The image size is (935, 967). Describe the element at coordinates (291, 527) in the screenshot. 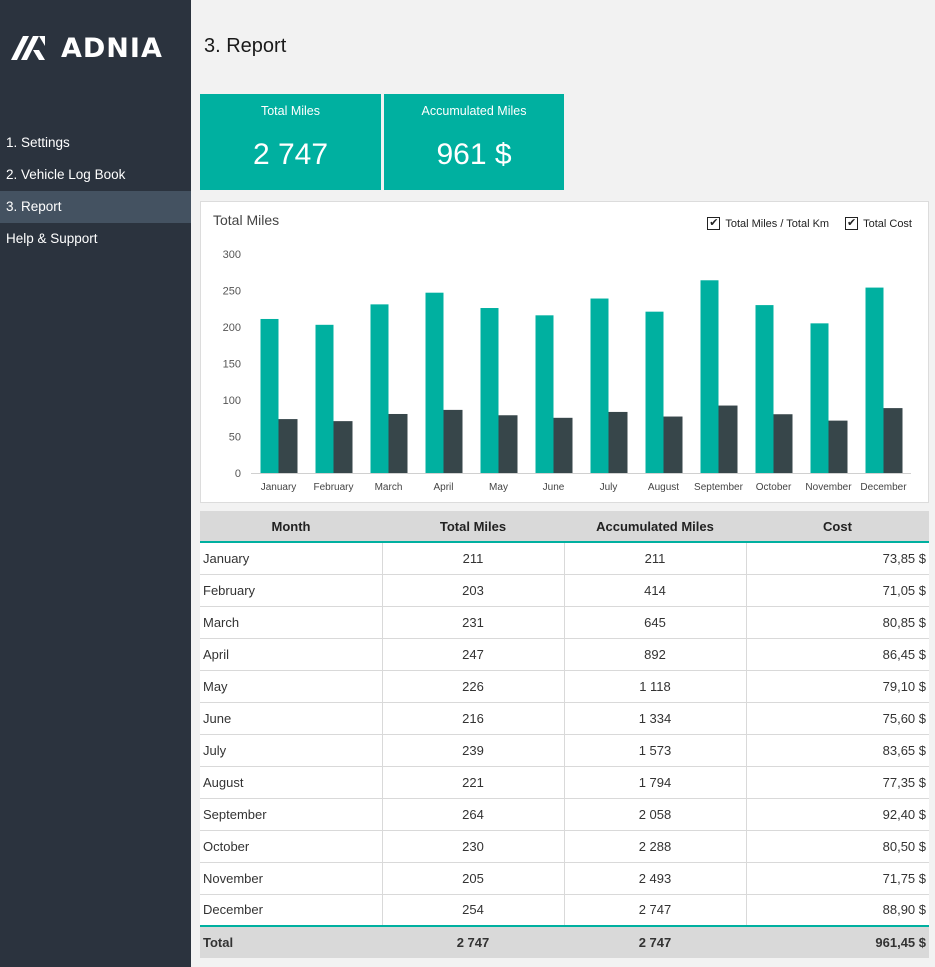

I see `header-month: Month` at that location.